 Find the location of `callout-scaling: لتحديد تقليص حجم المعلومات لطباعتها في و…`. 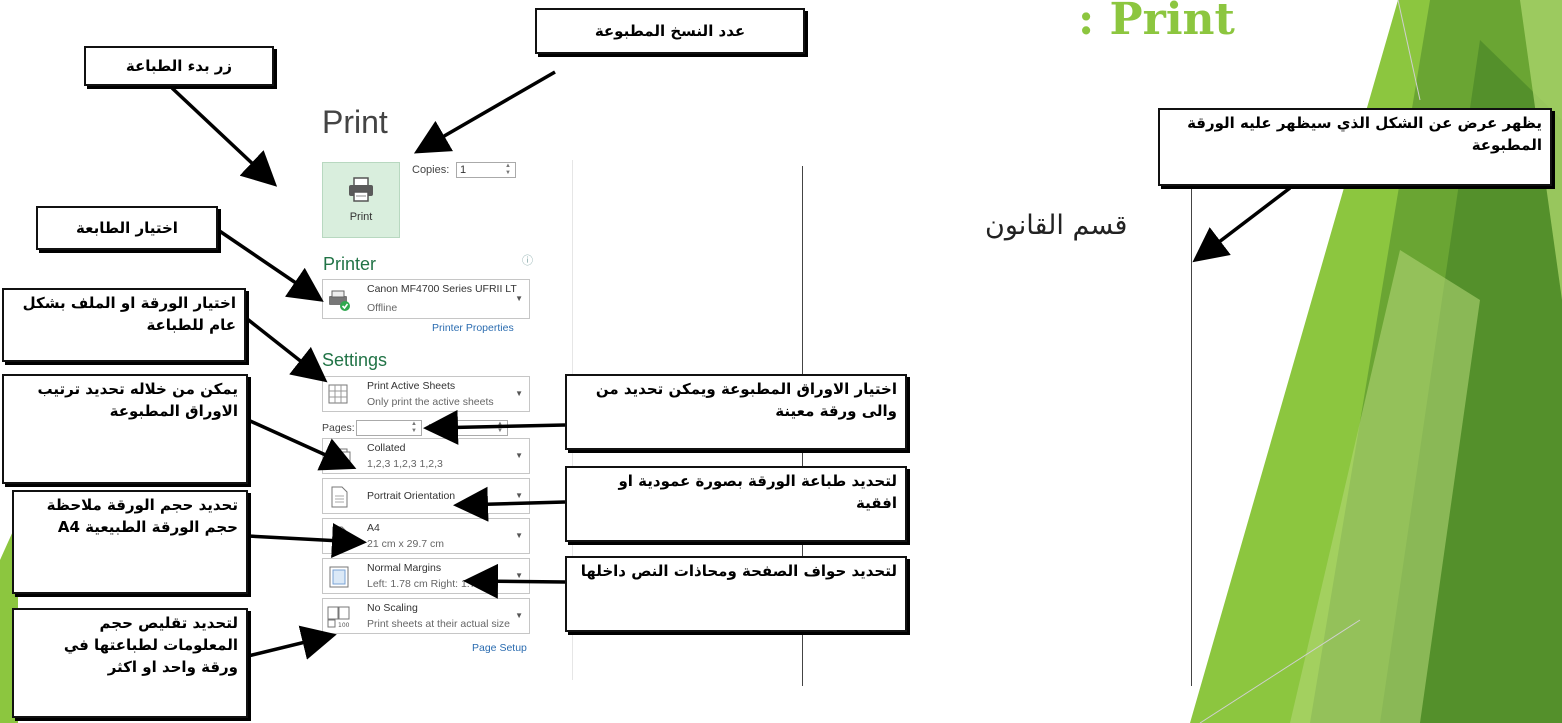

callout-scaling: لتحديد تقليص حجم المعلومات لطباعتها في و… is located at coordinates (130, 663).